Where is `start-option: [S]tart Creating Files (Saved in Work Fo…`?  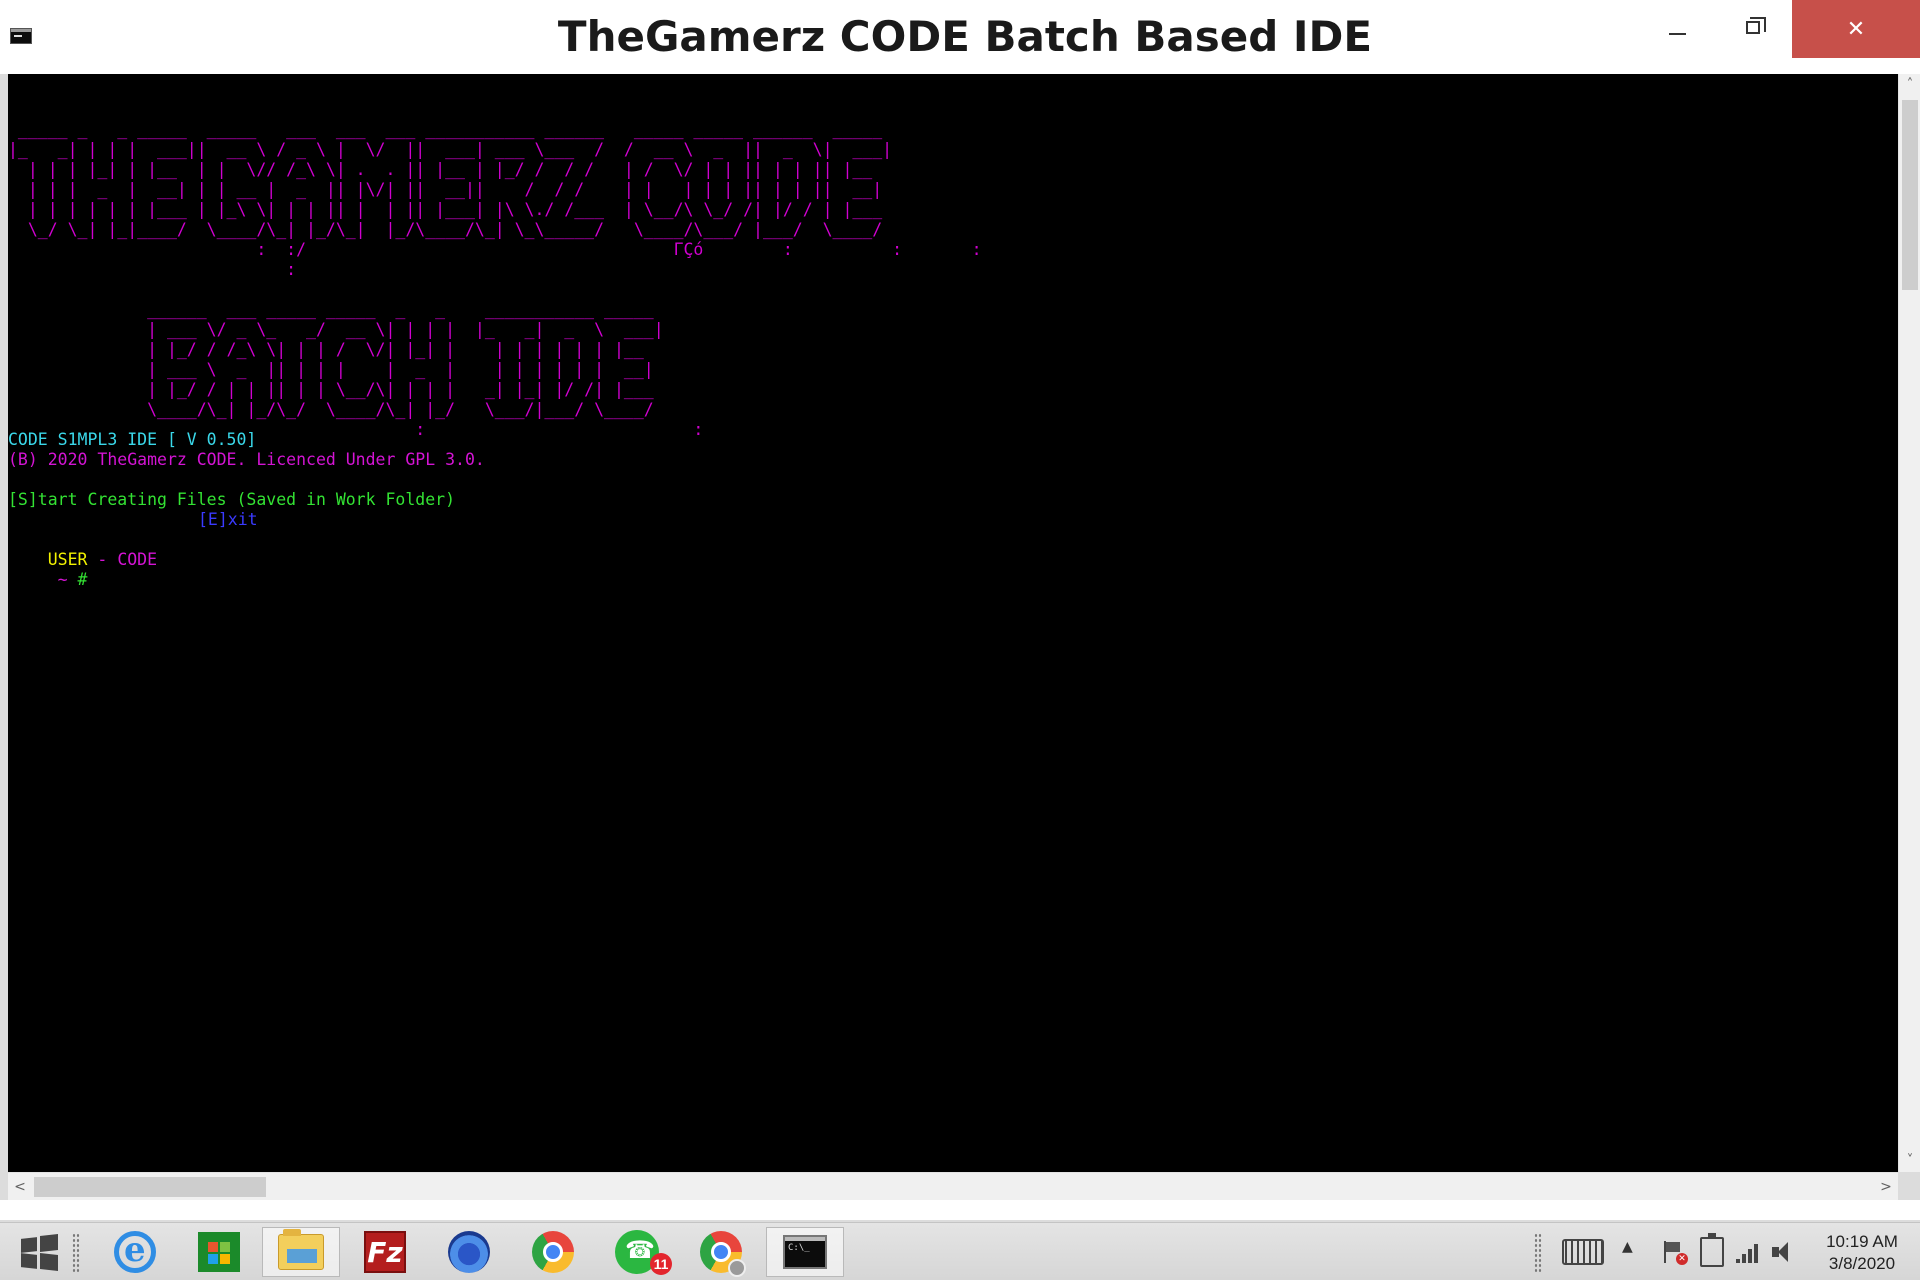
start-option: [S]tart Creating Files (Saved in Work Fo… is located at coordinates (232, 499).